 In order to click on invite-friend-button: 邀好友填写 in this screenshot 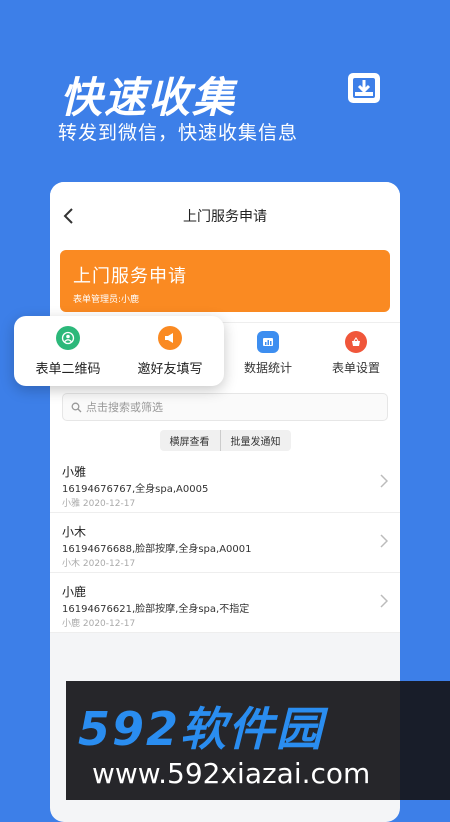, I will do `click(170, 351)`.